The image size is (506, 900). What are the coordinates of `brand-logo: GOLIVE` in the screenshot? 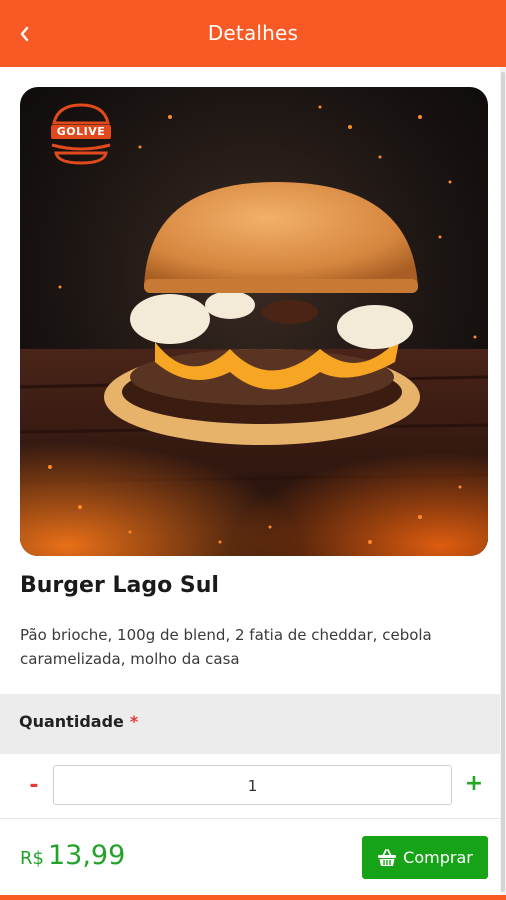 It's located at (81, 134).